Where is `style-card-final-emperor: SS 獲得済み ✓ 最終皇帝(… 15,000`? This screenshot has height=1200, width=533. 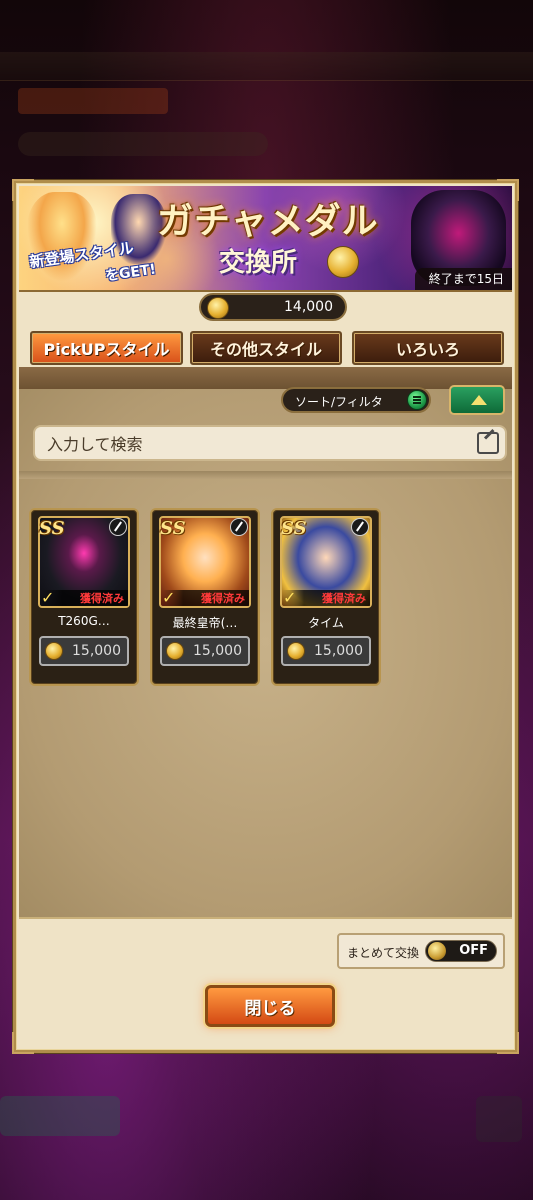 style-card-final-emperor: SS 獲得済み ✓ 最終皇帝(… 15,000 is located at coordinates (205, 597).